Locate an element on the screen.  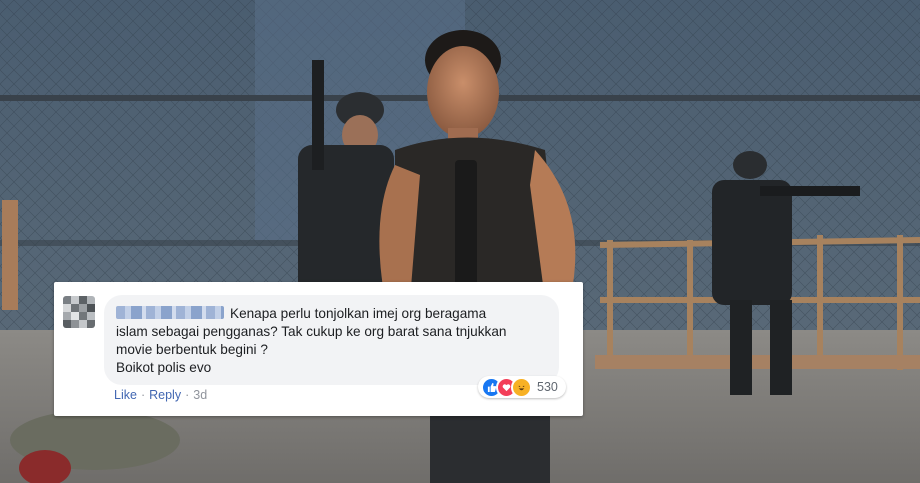
reaction-count: 530 is located at coordinates (547, 387).